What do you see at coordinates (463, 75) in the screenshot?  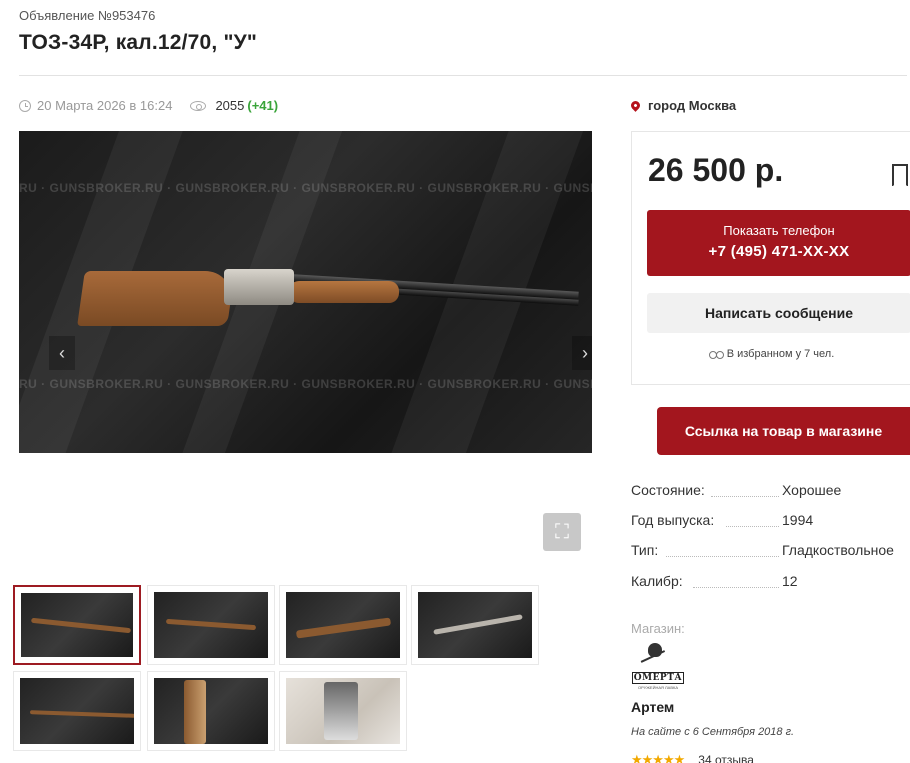 I see `title-divider` at bounding box center [463, 75].